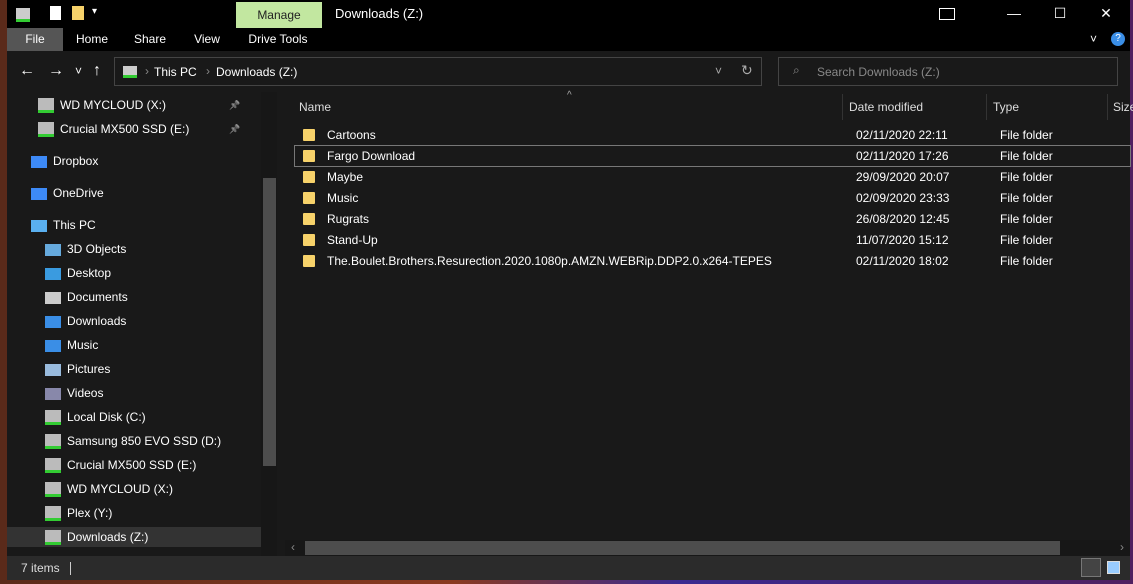 Image resolution: width=1133 pixels, height=584 pixels. I want to click on sidebar-item: Dropbox, so click(64, 161).